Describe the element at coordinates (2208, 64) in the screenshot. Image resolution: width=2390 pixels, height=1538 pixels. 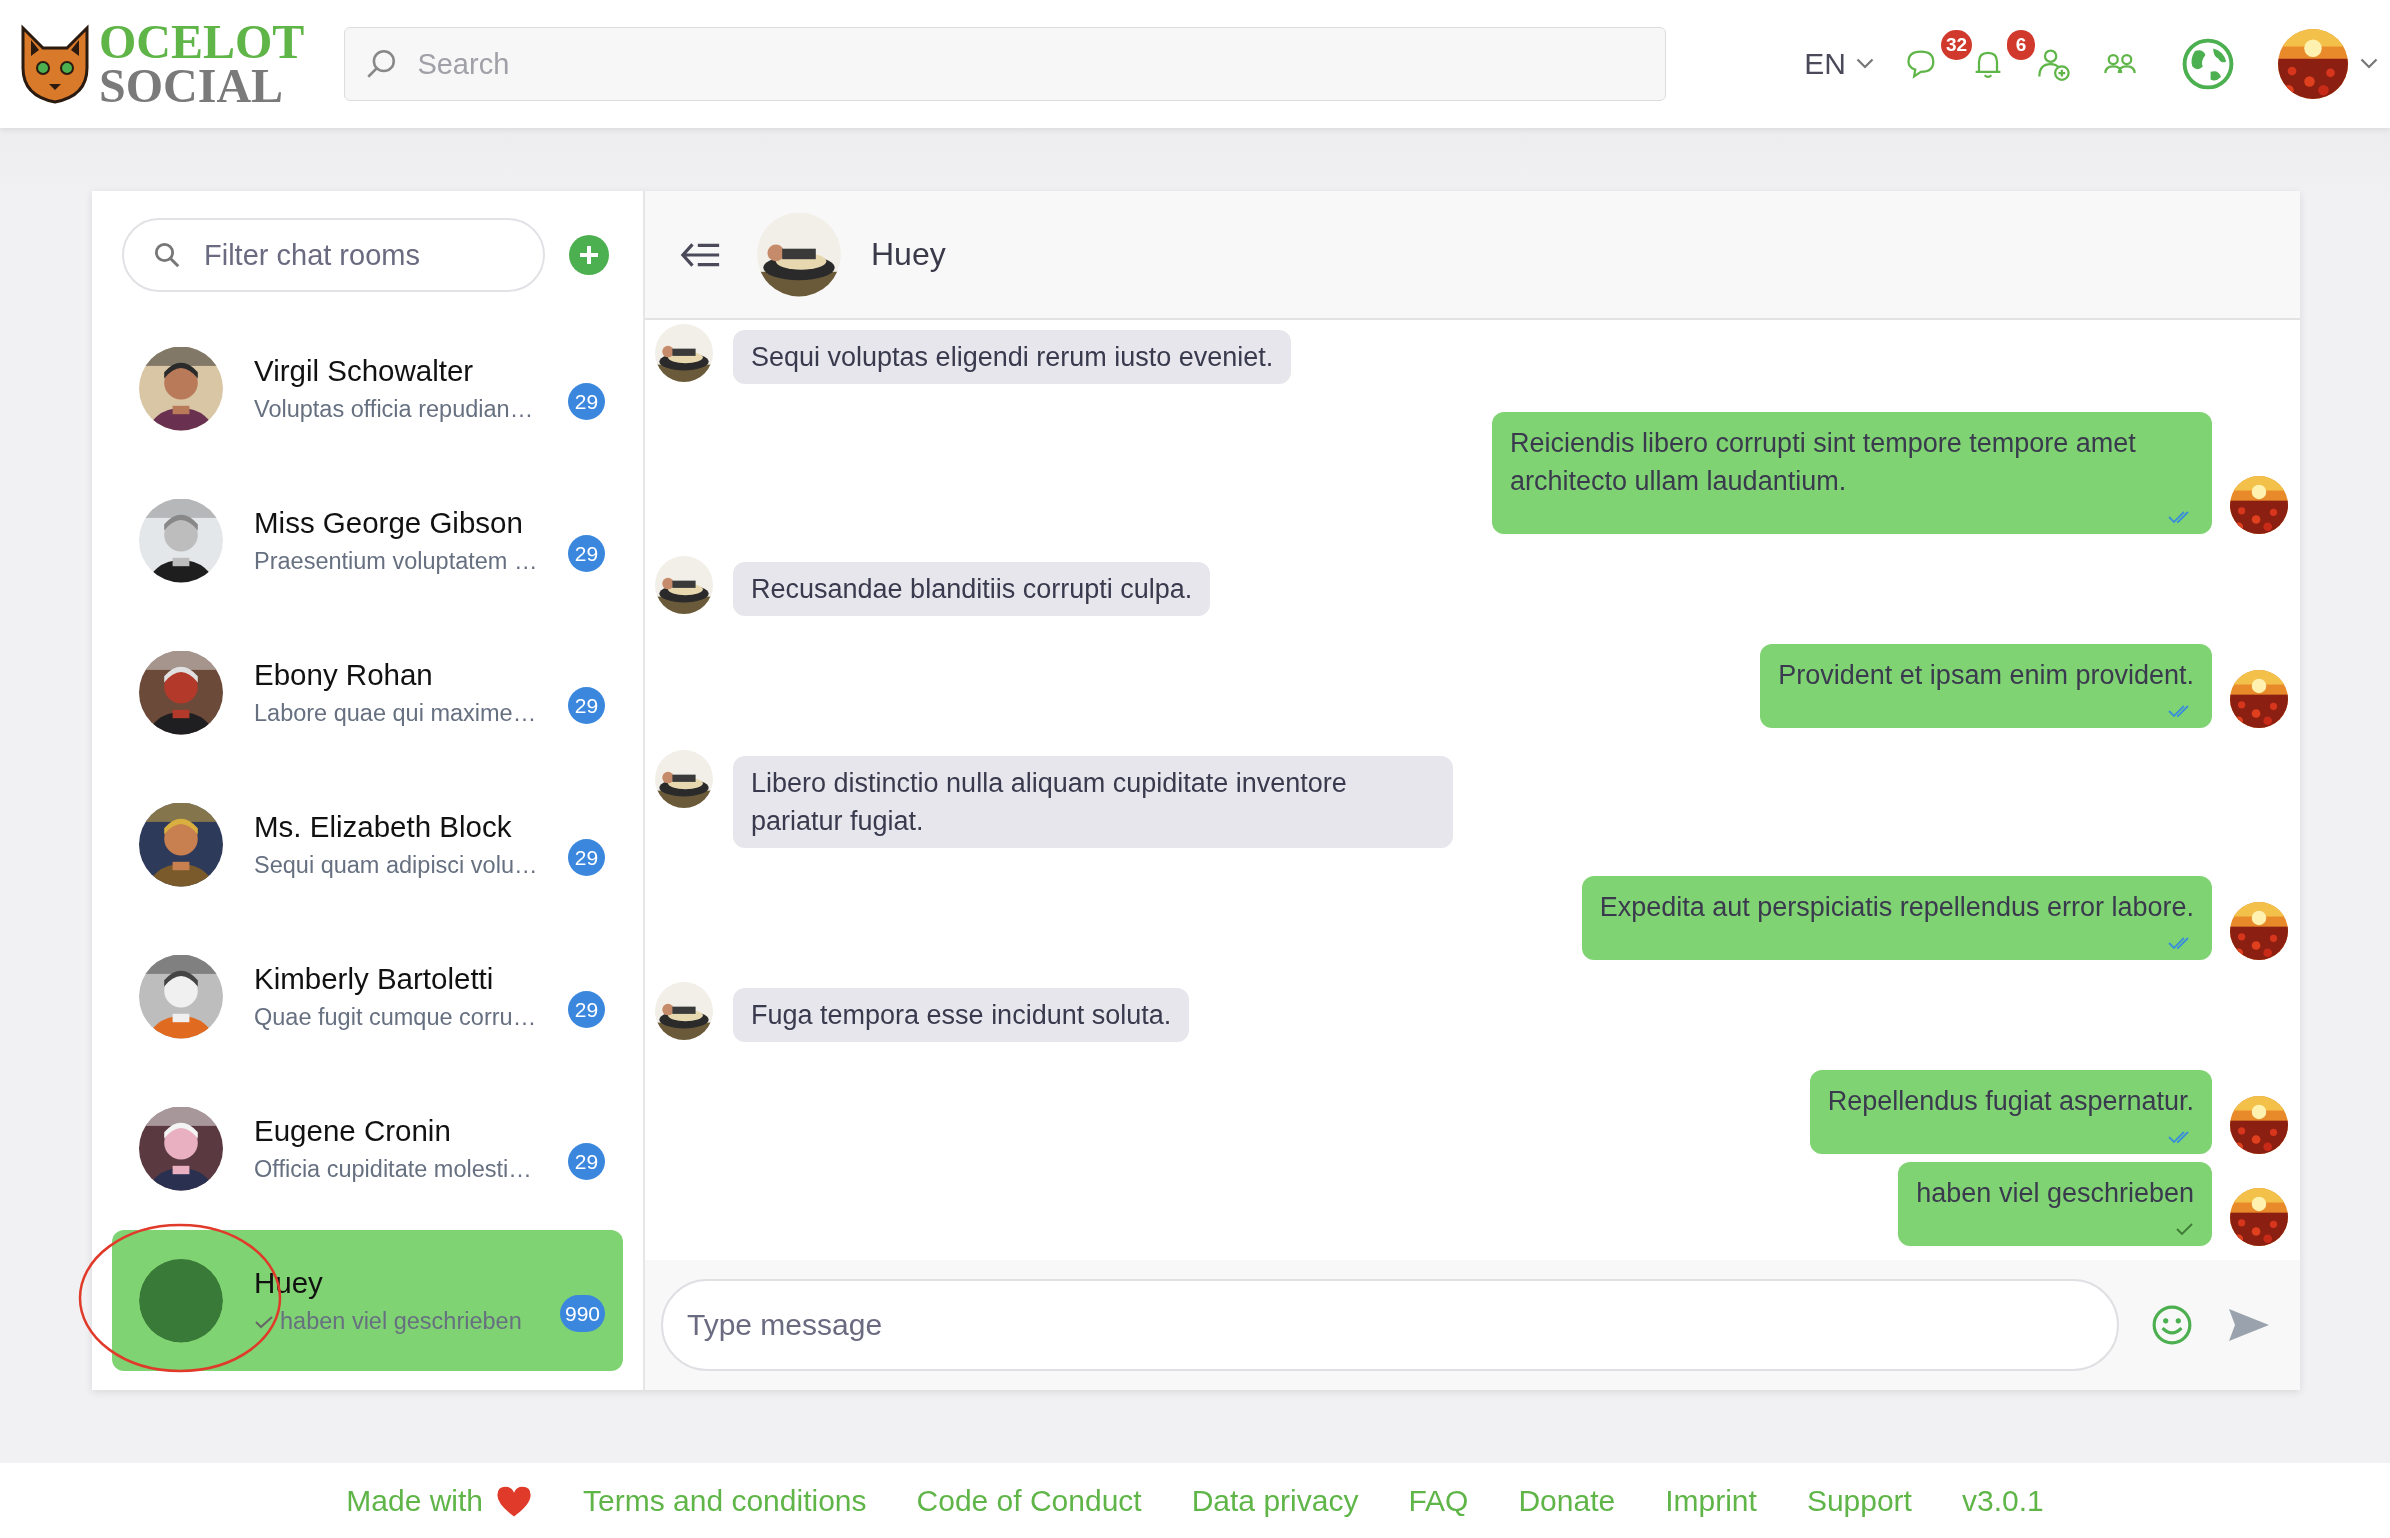
I see `globe-icon` at that location.